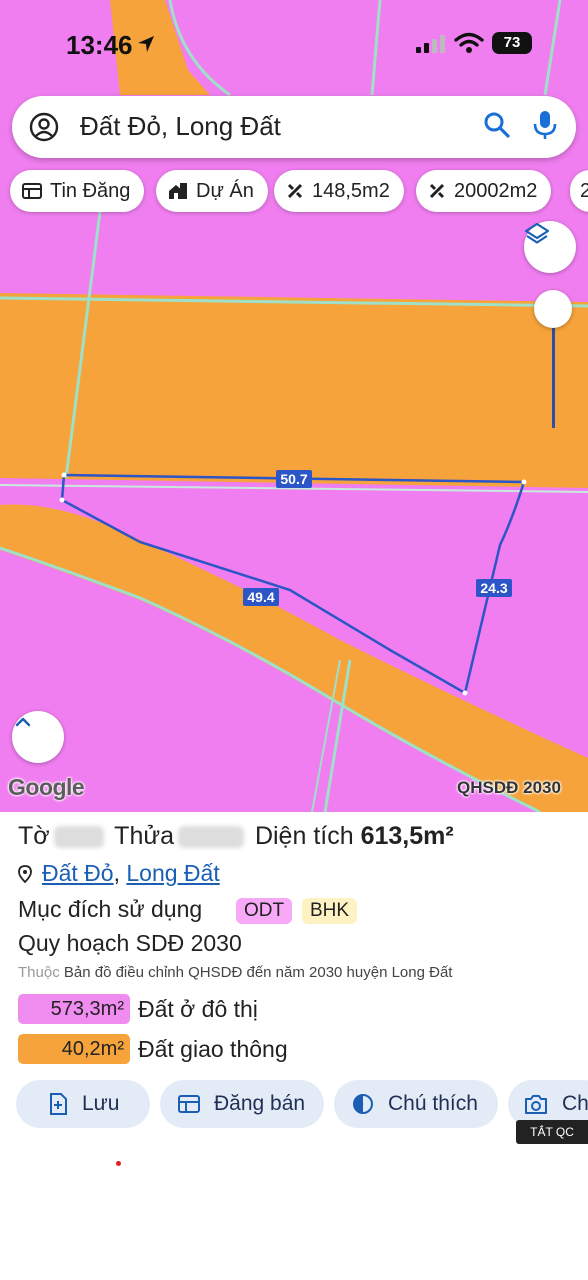  What do you see at coordinates (32, 191) in the screenshot?
I see `newspaper-icon` at bounding box center [32, 191].